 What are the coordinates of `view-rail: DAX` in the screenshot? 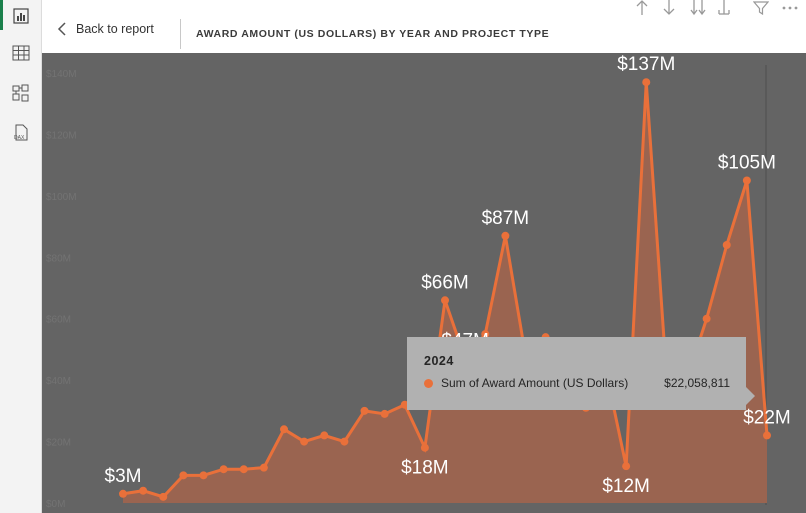 It's located at (21, 256).